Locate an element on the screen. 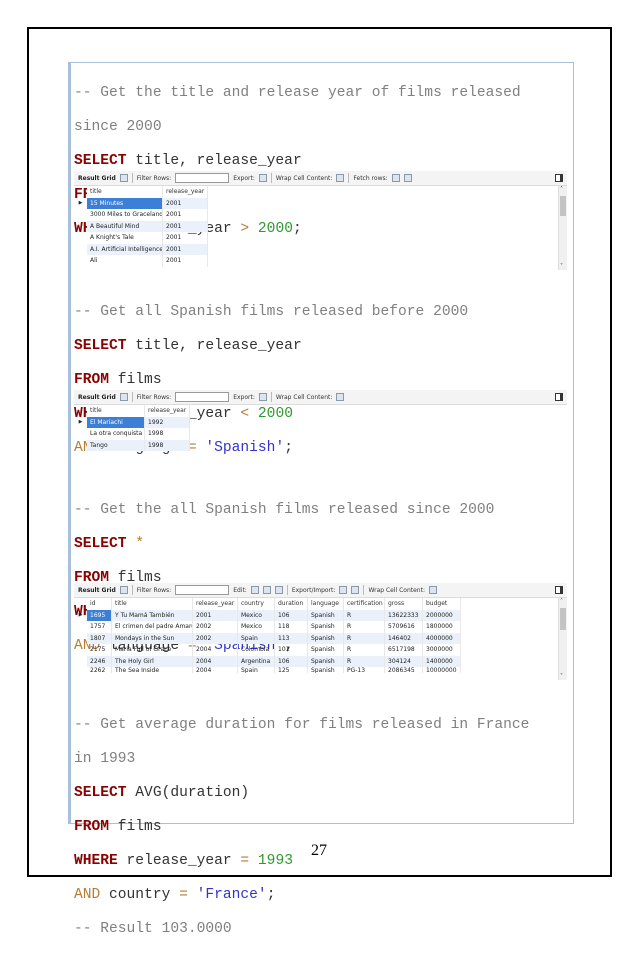 The image size is (638, 955). column-header: certification is located at coordinates (364, 604).